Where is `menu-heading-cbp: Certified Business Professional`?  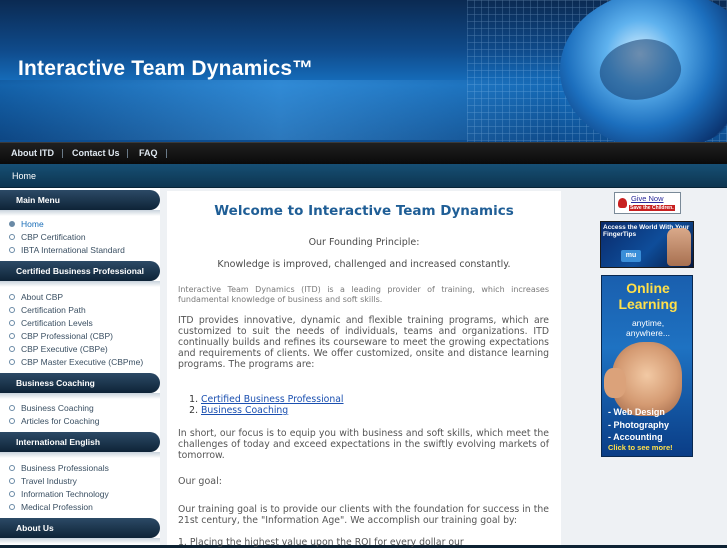
menu-heading-cbp: Certified Business Professional is located at coordinates (80, 271).